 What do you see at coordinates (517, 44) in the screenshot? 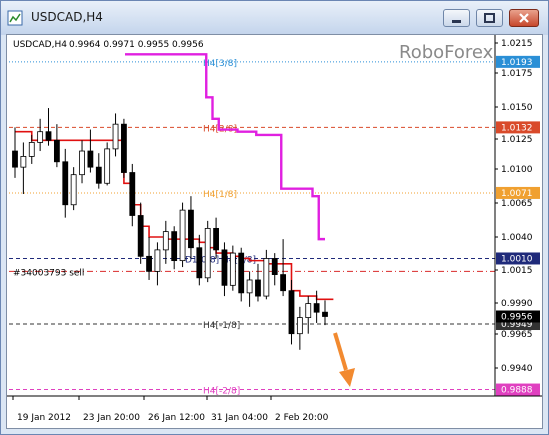
I see `price-tick-label: 1.0215` at bounding box center [517, 44].